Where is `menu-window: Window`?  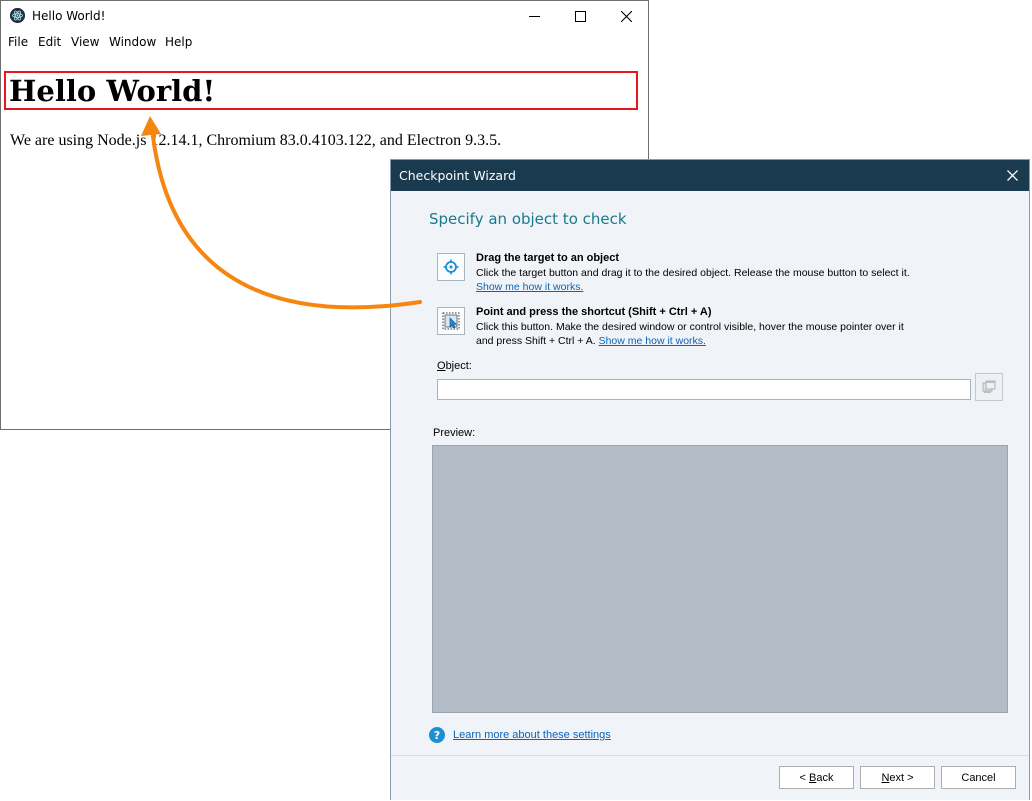 menu-window: Window is located at coordinates (132, 42).